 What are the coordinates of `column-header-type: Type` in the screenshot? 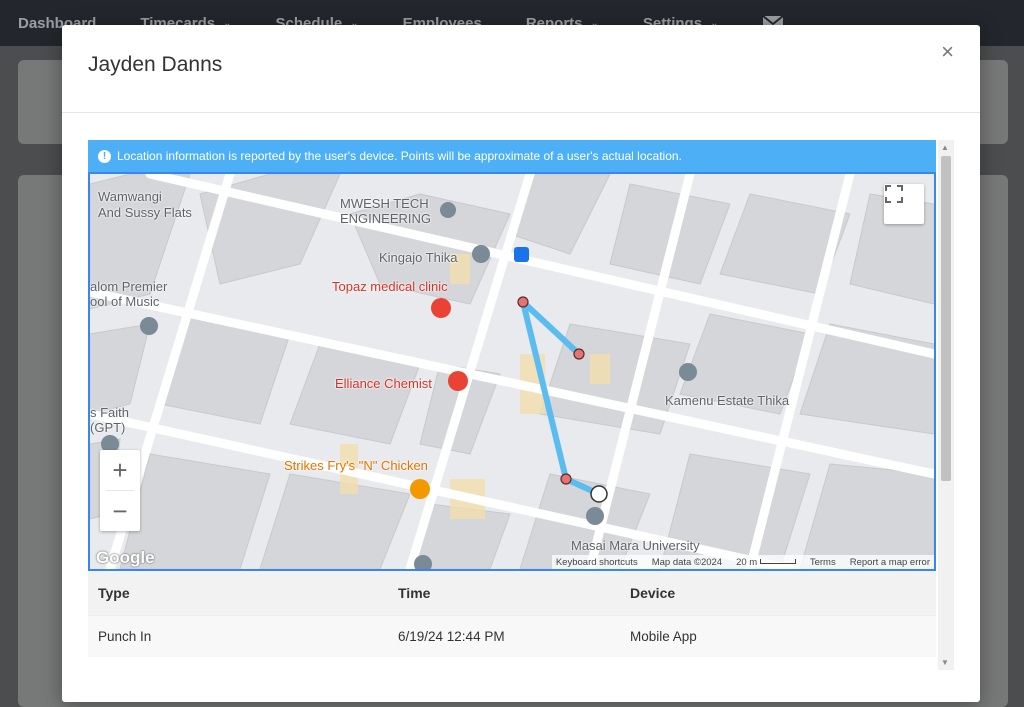 It's located at (114, 593).